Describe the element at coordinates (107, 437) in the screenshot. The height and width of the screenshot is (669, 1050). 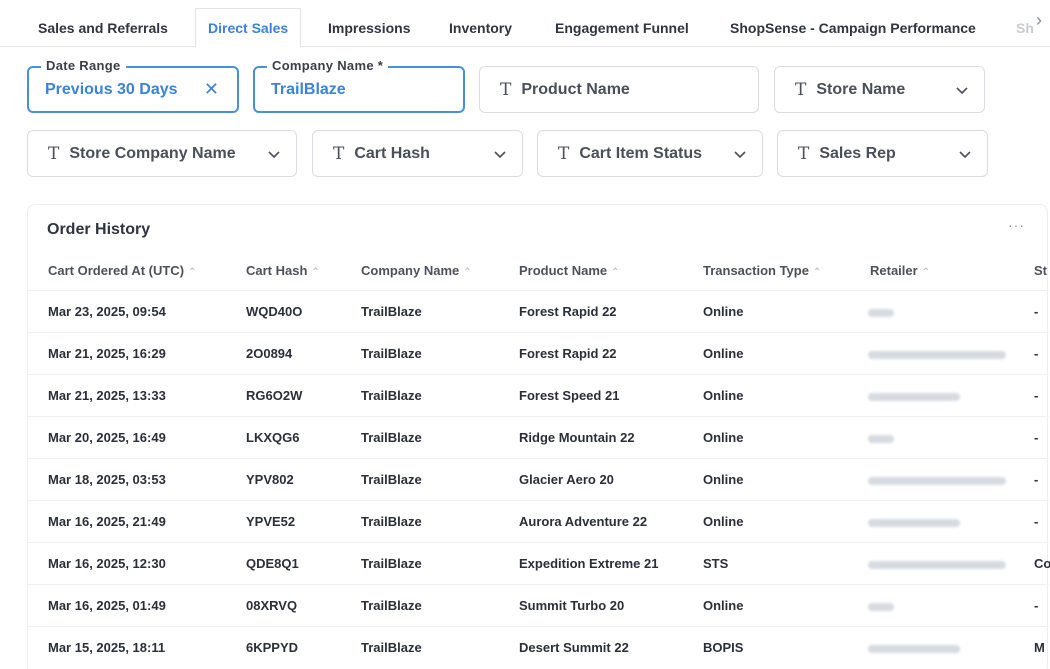
I see `table-cell: Mar 20, 2025, 16:49` at that location.